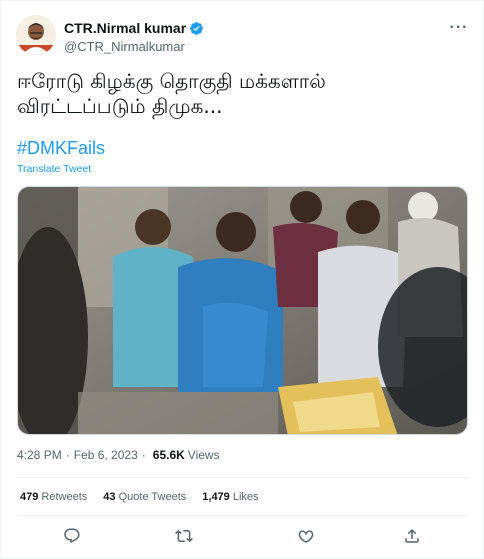  I want to click on more-options-icon: ···, so click(459, 28).